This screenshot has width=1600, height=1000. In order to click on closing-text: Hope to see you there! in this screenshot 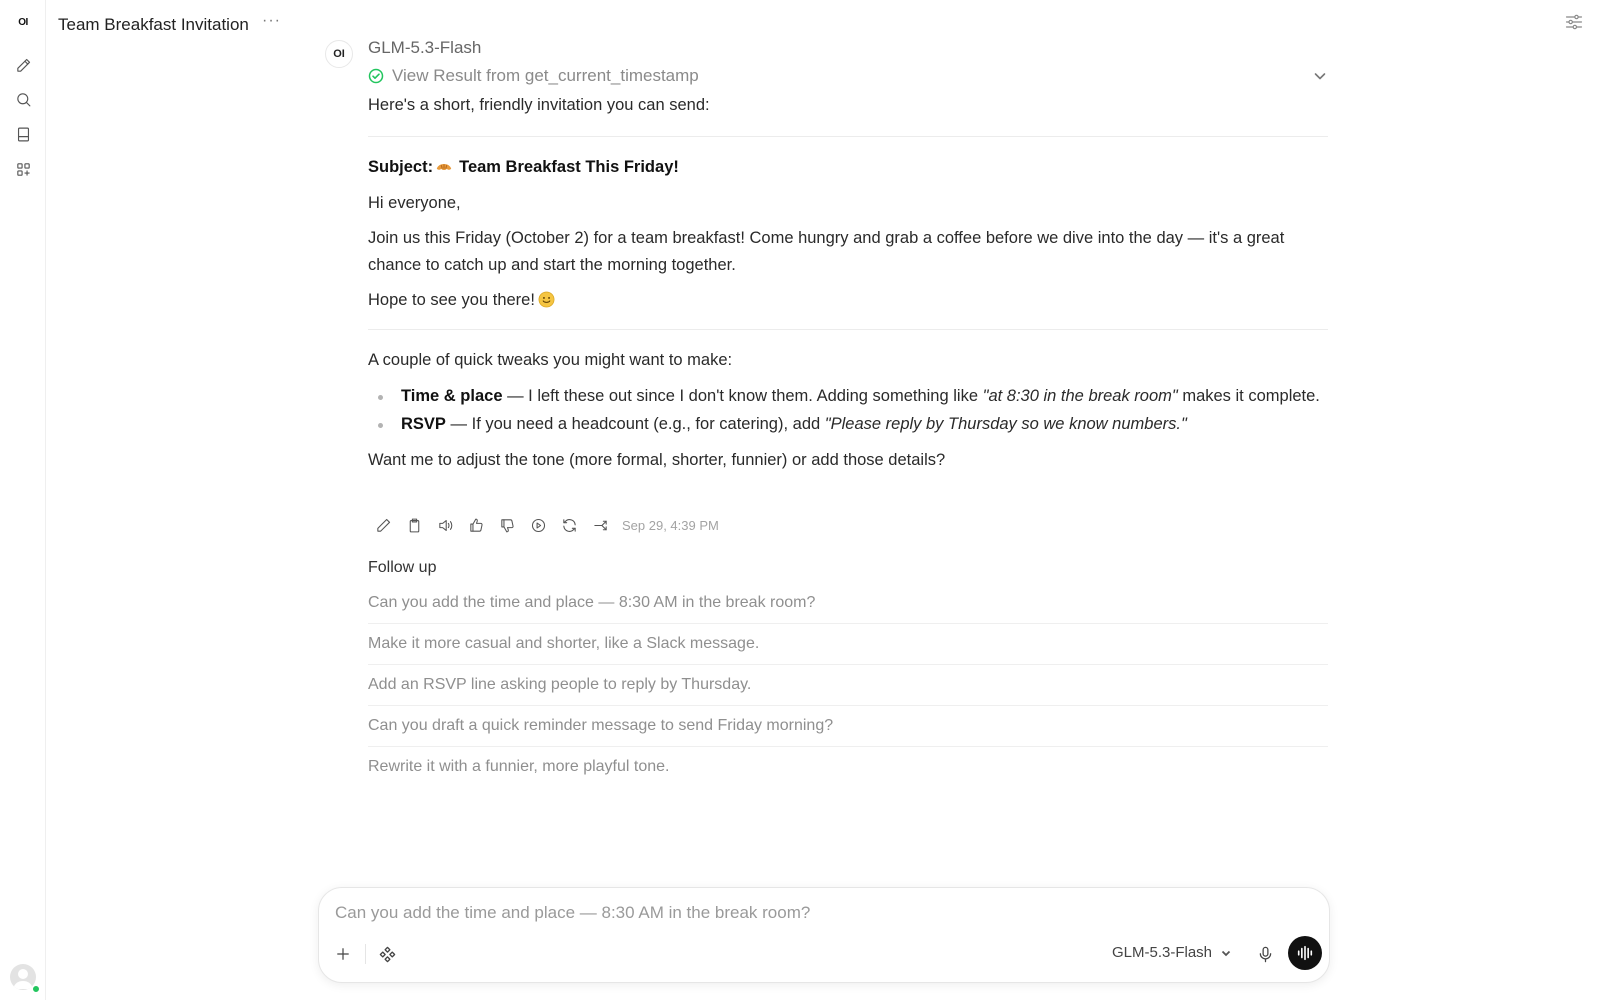, I will do `click(451, 300)`.